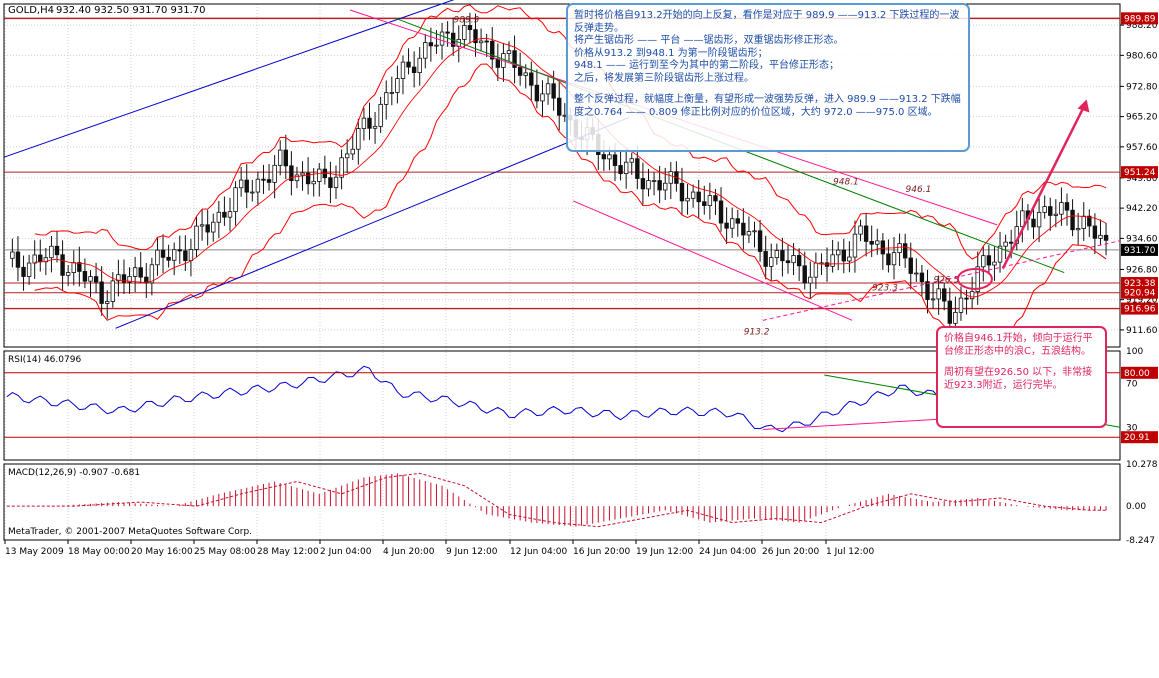  What do you see at coordinates (467, 20) in the screenshot?
I see `swing-annotation: 989.9` at bounding box center [467, 20].